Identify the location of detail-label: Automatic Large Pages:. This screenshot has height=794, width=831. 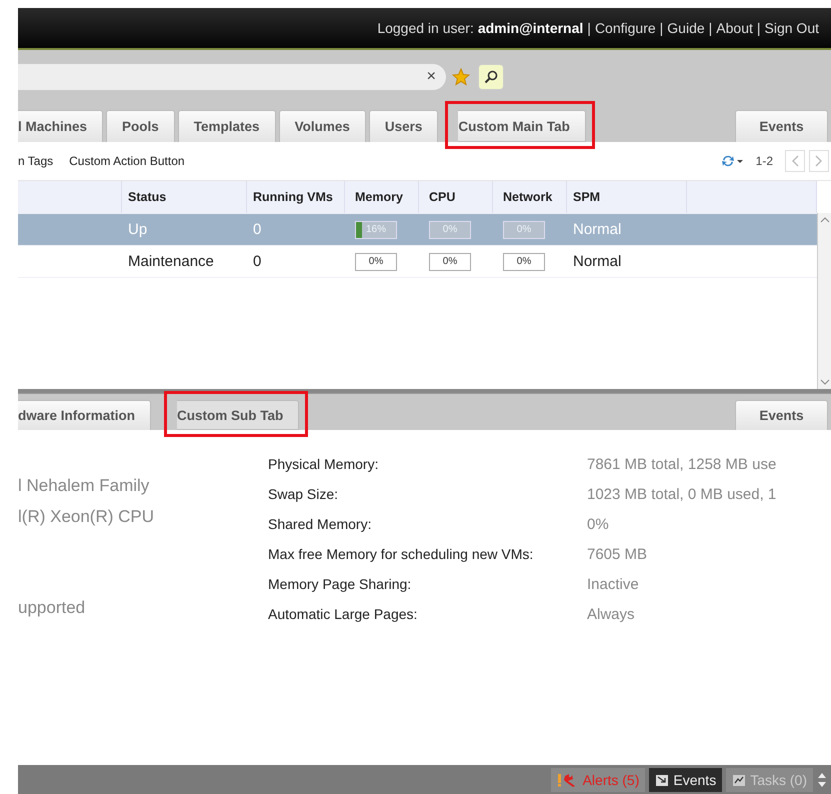
(343, 615).